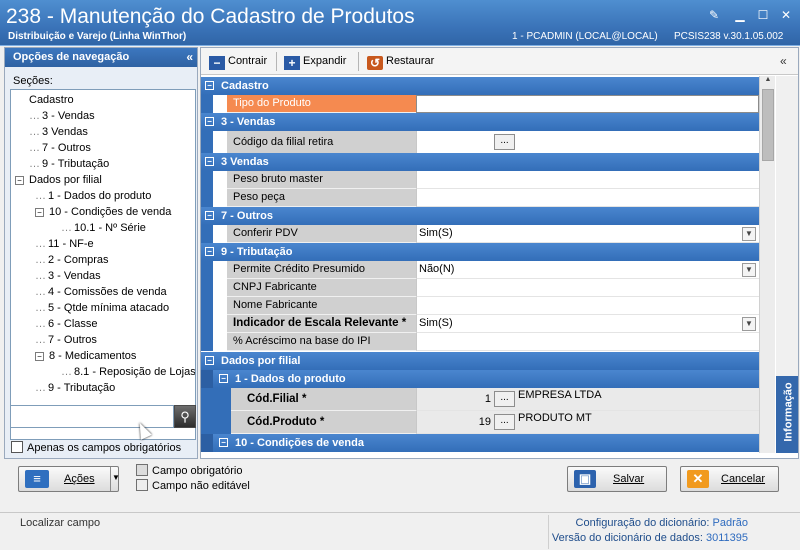 The width and height of the screenshot is (800, 550). I want to click on scroll-up-icon: ▲, so click(768, 82).